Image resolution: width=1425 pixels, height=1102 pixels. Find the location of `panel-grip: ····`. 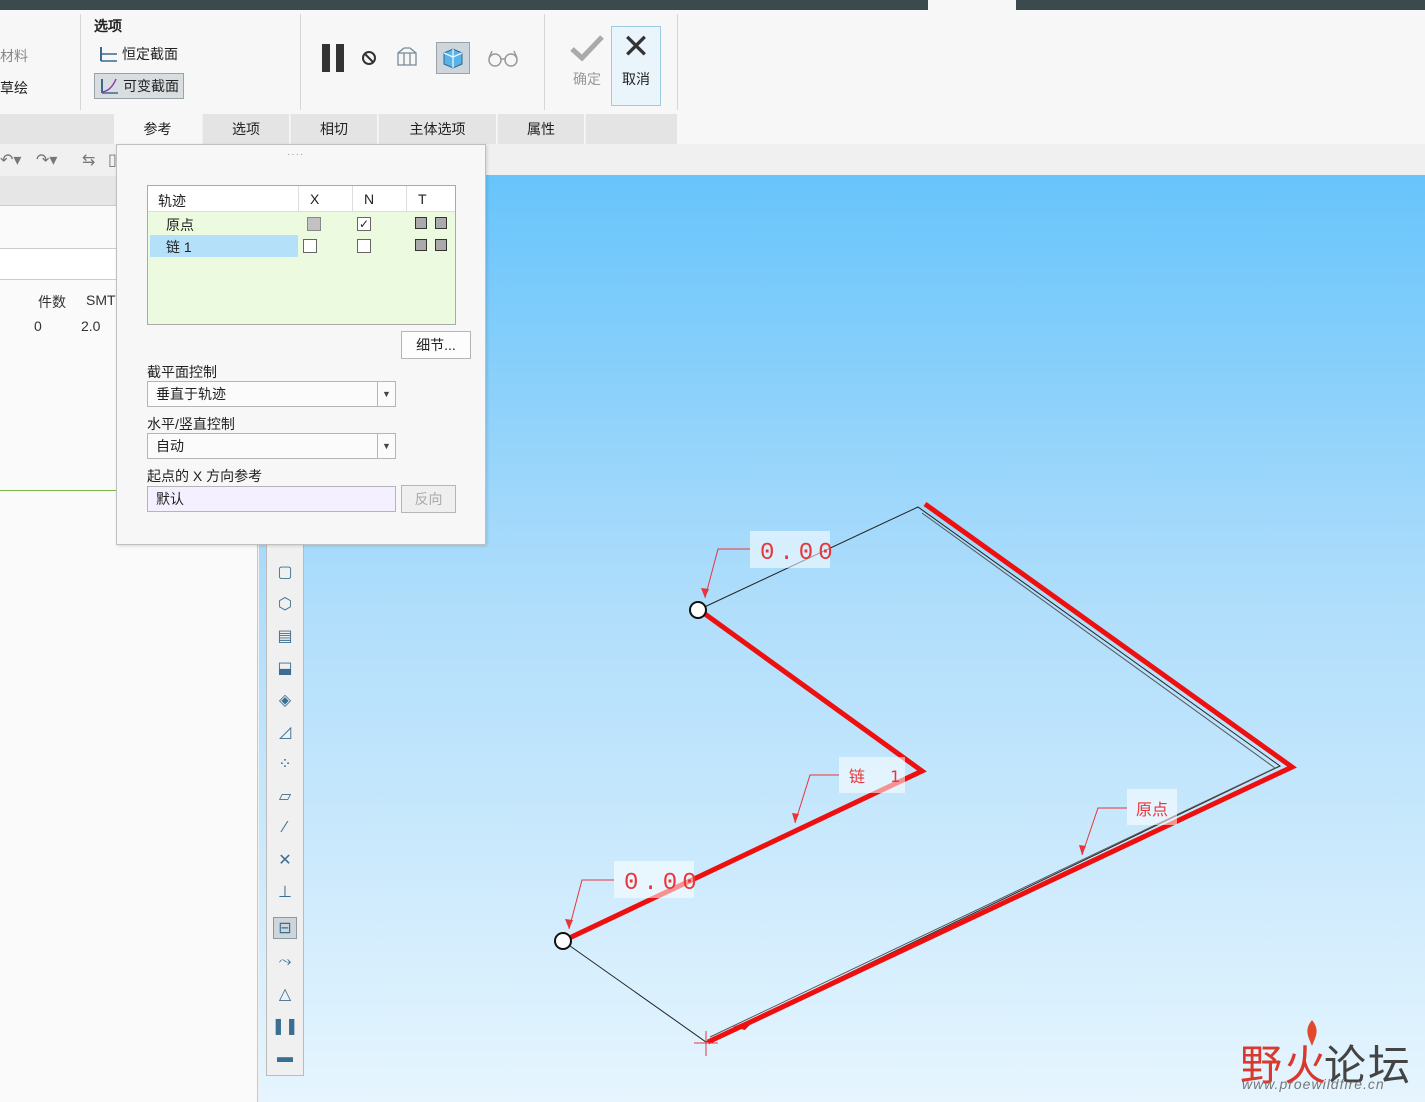

panel-grip: ···· is located at coordinates (295, 154).